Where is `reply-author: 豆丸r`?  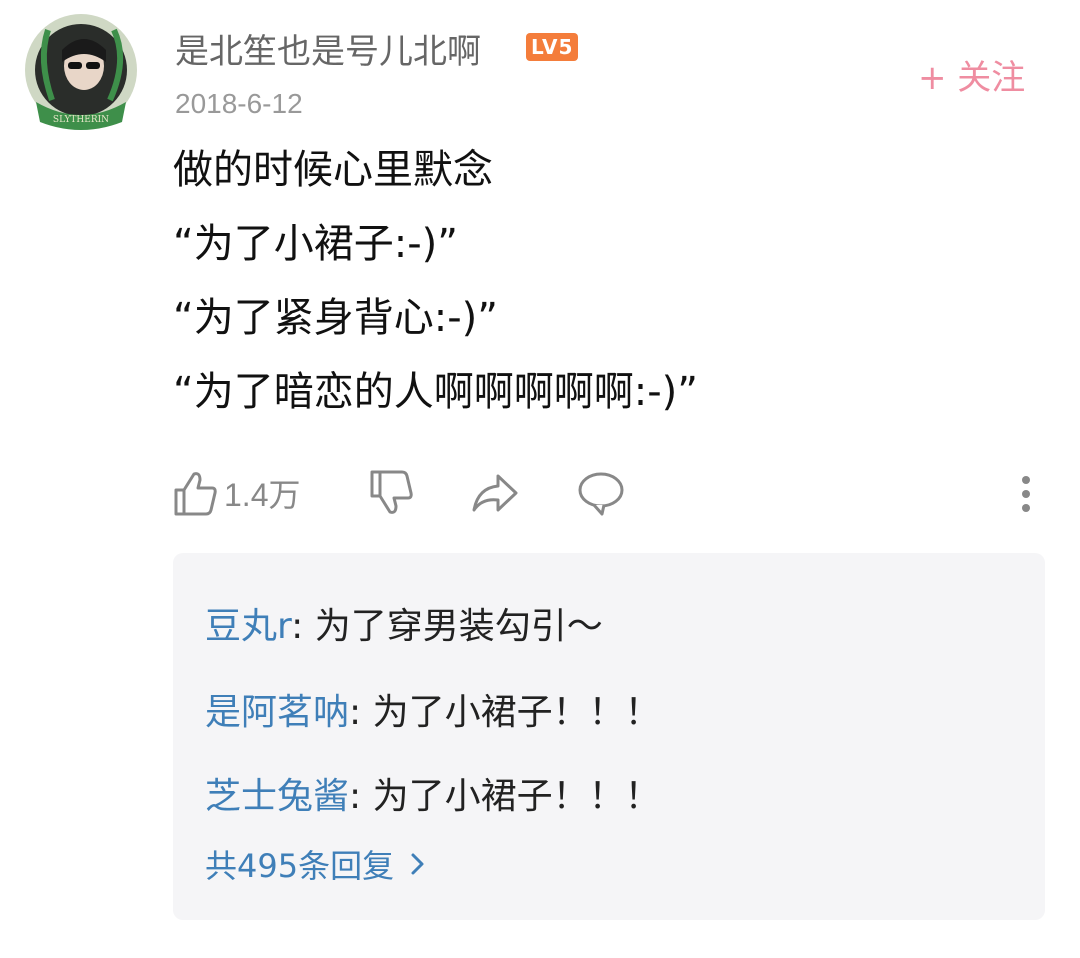
reply-author: 豆丸r is located at coordinates (248, 626).